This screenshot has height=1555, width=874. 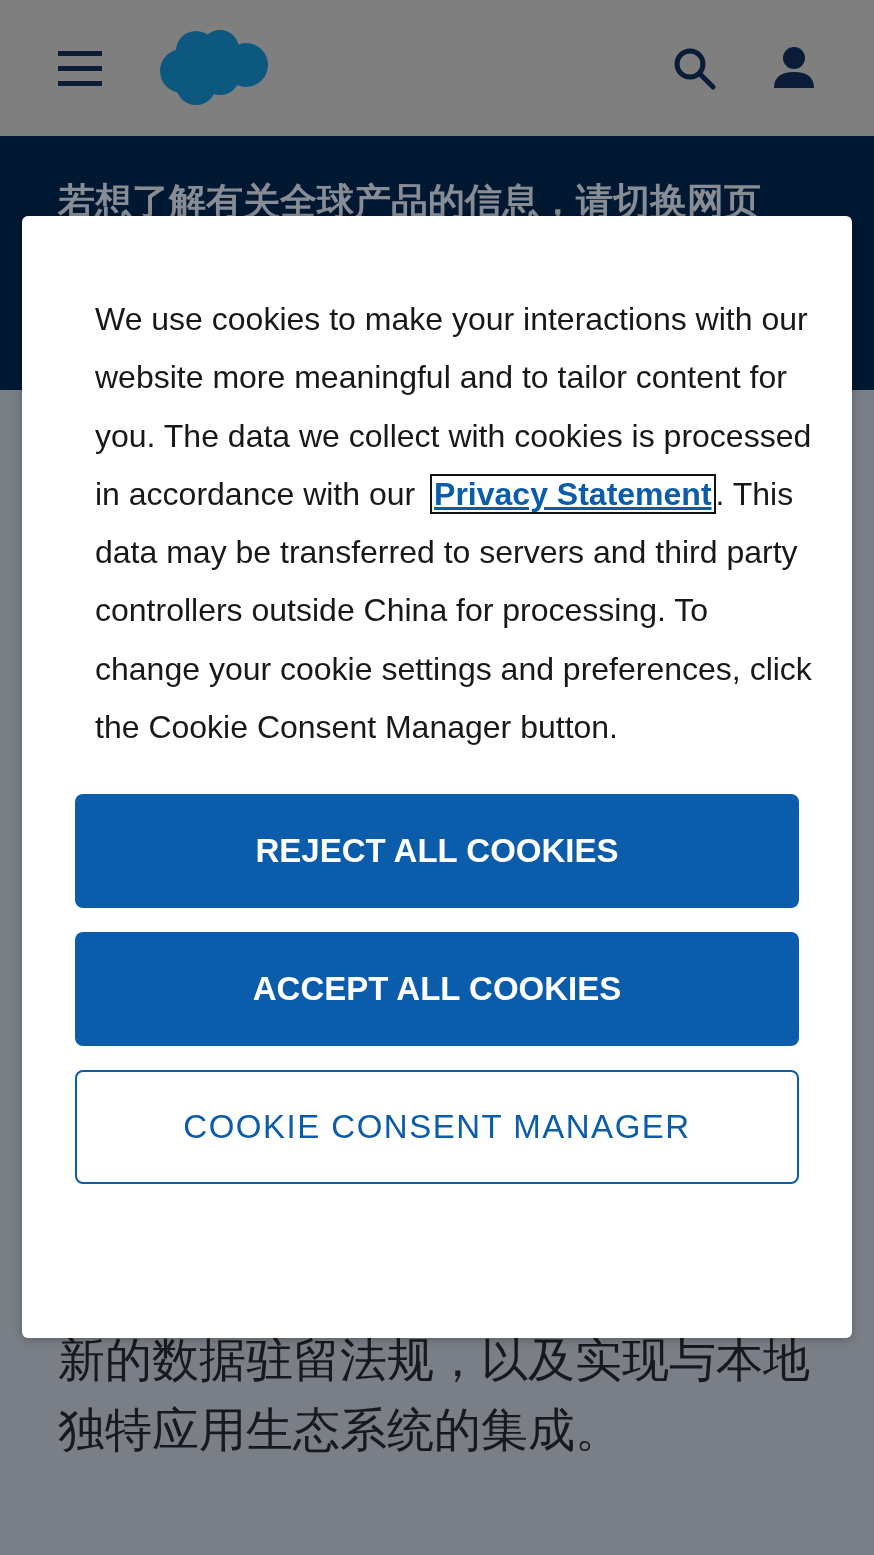 What do you see at coordinates (694, 68) in the screenshot?
I see `search-icon` at bounding box center [694, 68].